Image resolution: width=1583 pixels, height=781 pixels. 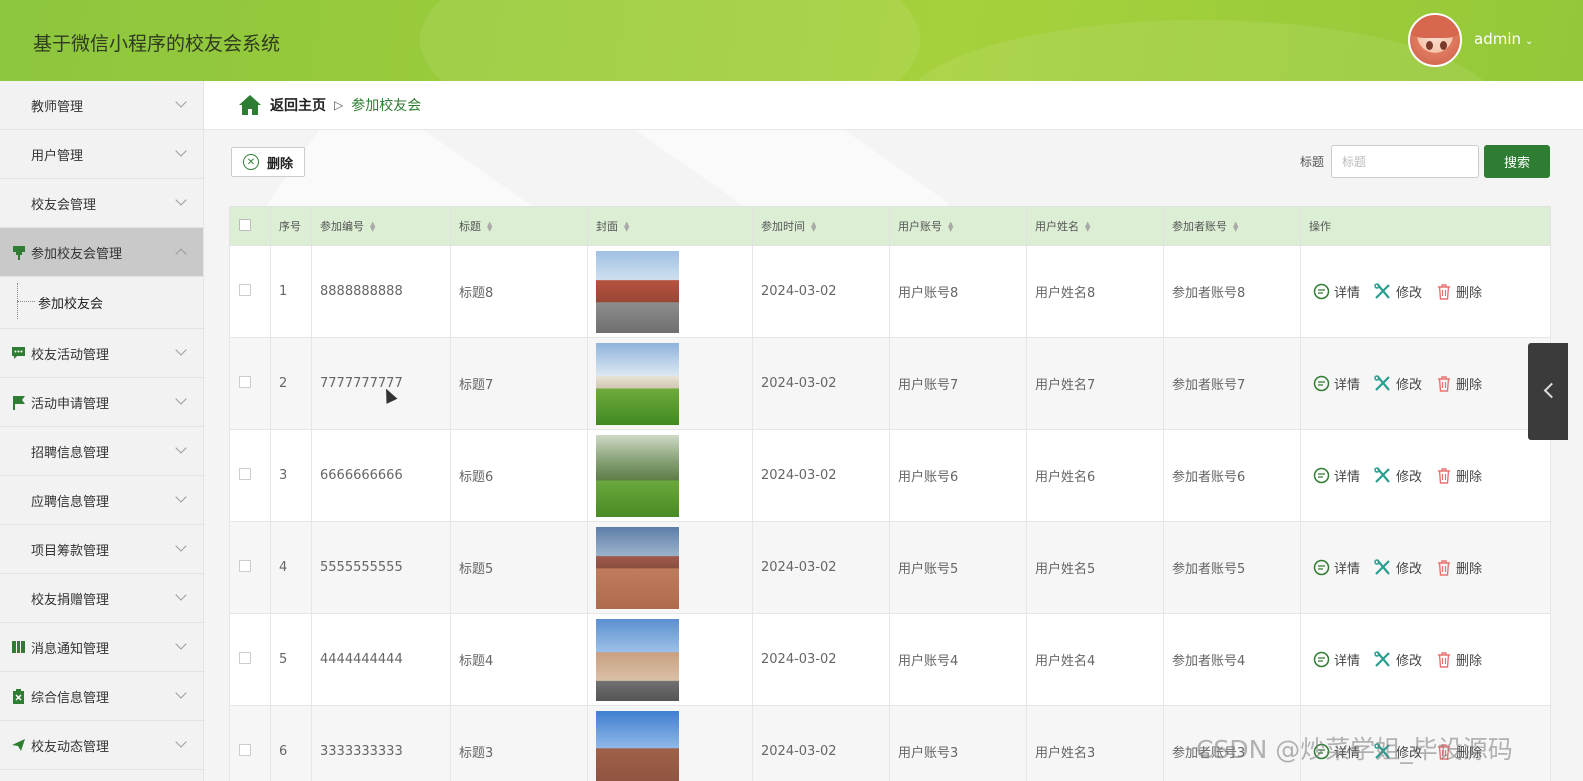 I want to click on column-header-participant: 参加者账号 ▲ ▼, so click(x=1232, y=226).